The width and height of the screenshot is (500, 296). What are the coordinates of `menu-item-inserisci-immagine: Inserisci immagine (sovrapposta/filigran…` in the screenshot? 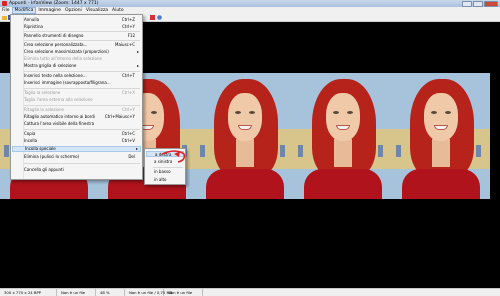 It's located at (76, 83).